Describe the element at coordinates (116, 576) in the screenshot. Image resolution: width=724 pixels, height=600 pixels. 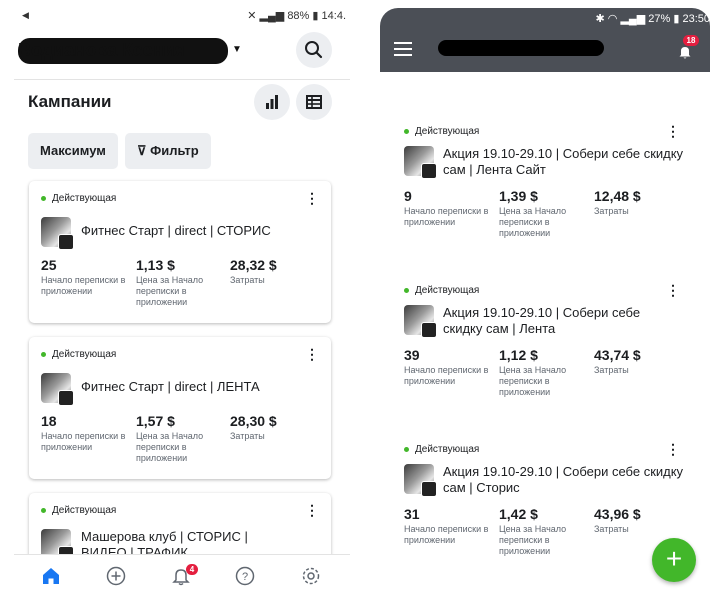
I see `create-icon` at that location.